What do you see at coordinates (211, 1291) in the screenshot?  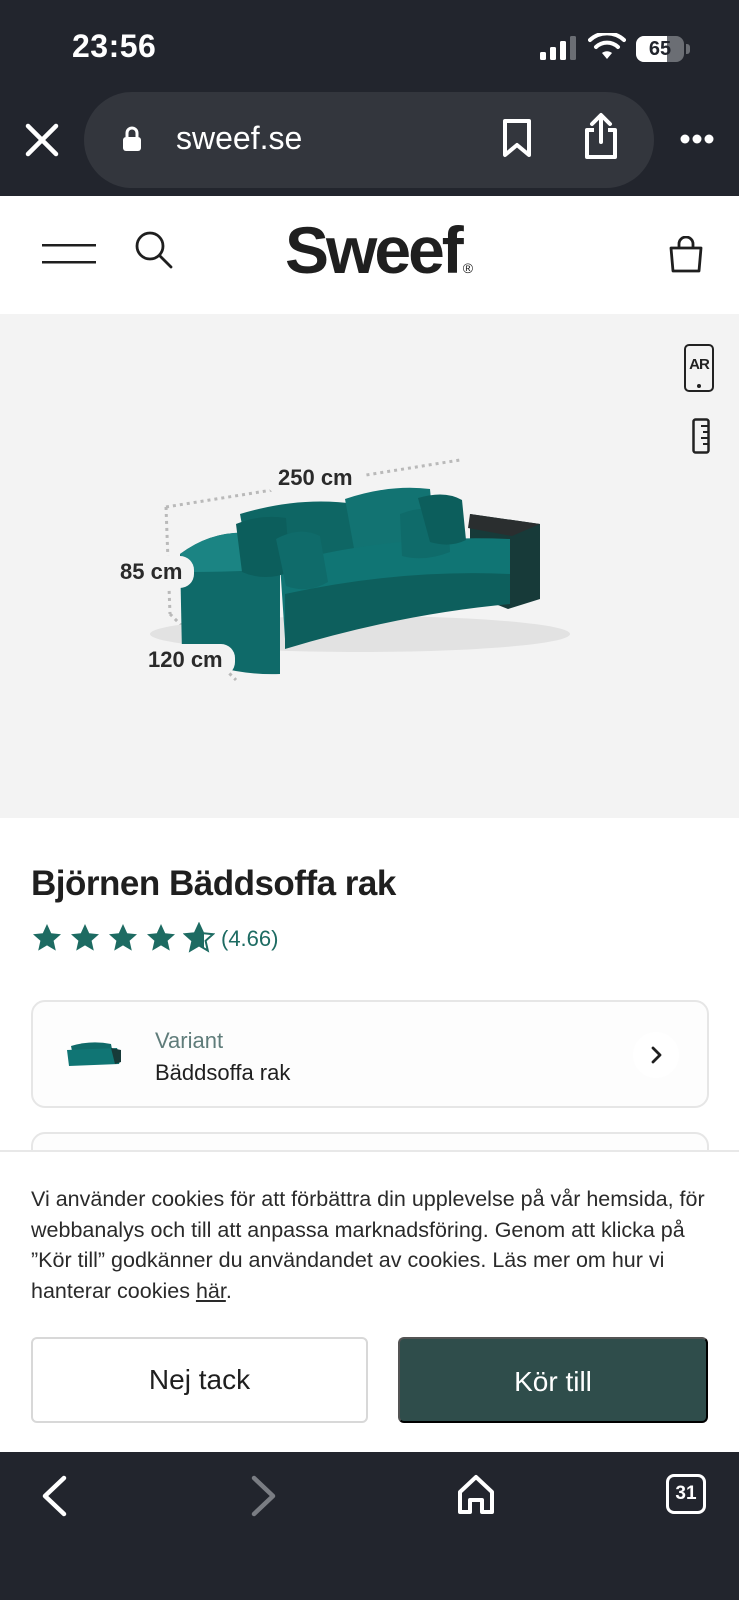 I see `cookie-policy-link: här` at bounding box center [211, 1291].